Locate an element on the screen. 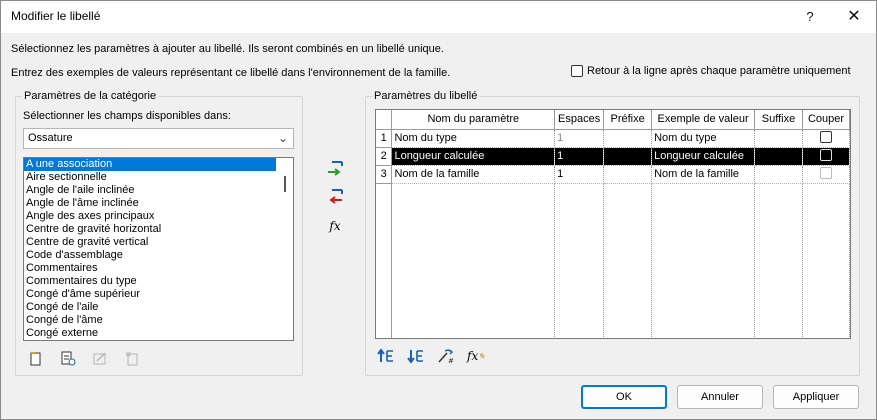  fx-button: 𝑓𝑥 is located at coordinates (335, 226).